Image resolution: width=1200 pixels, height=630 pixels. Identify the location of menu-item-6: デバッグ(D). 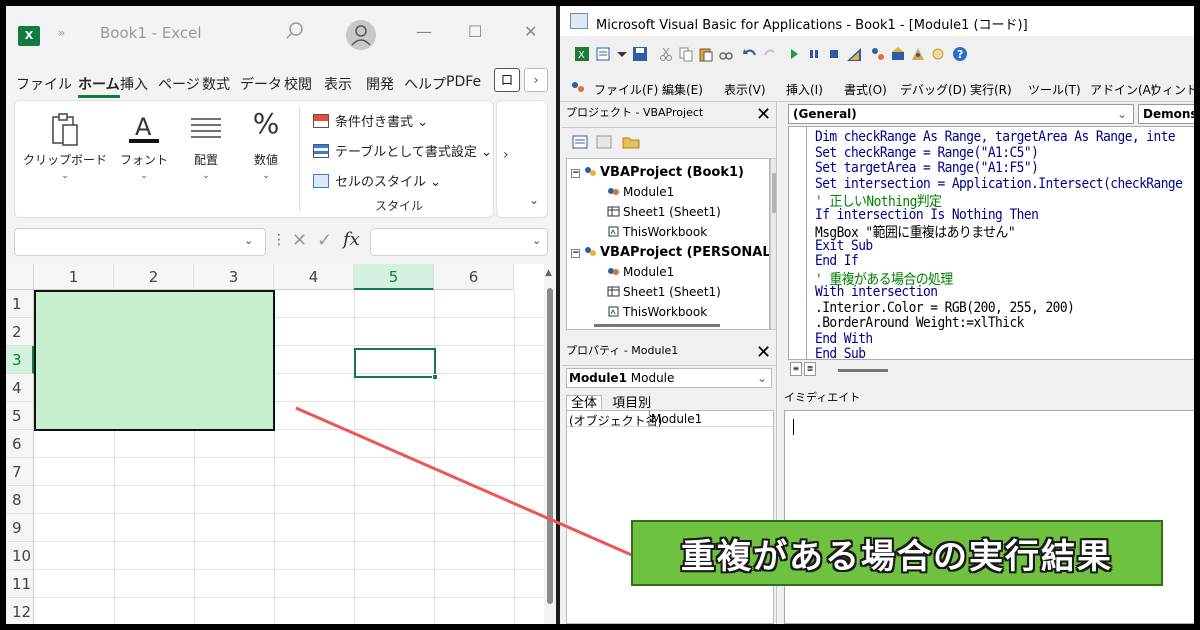
(933, 89).